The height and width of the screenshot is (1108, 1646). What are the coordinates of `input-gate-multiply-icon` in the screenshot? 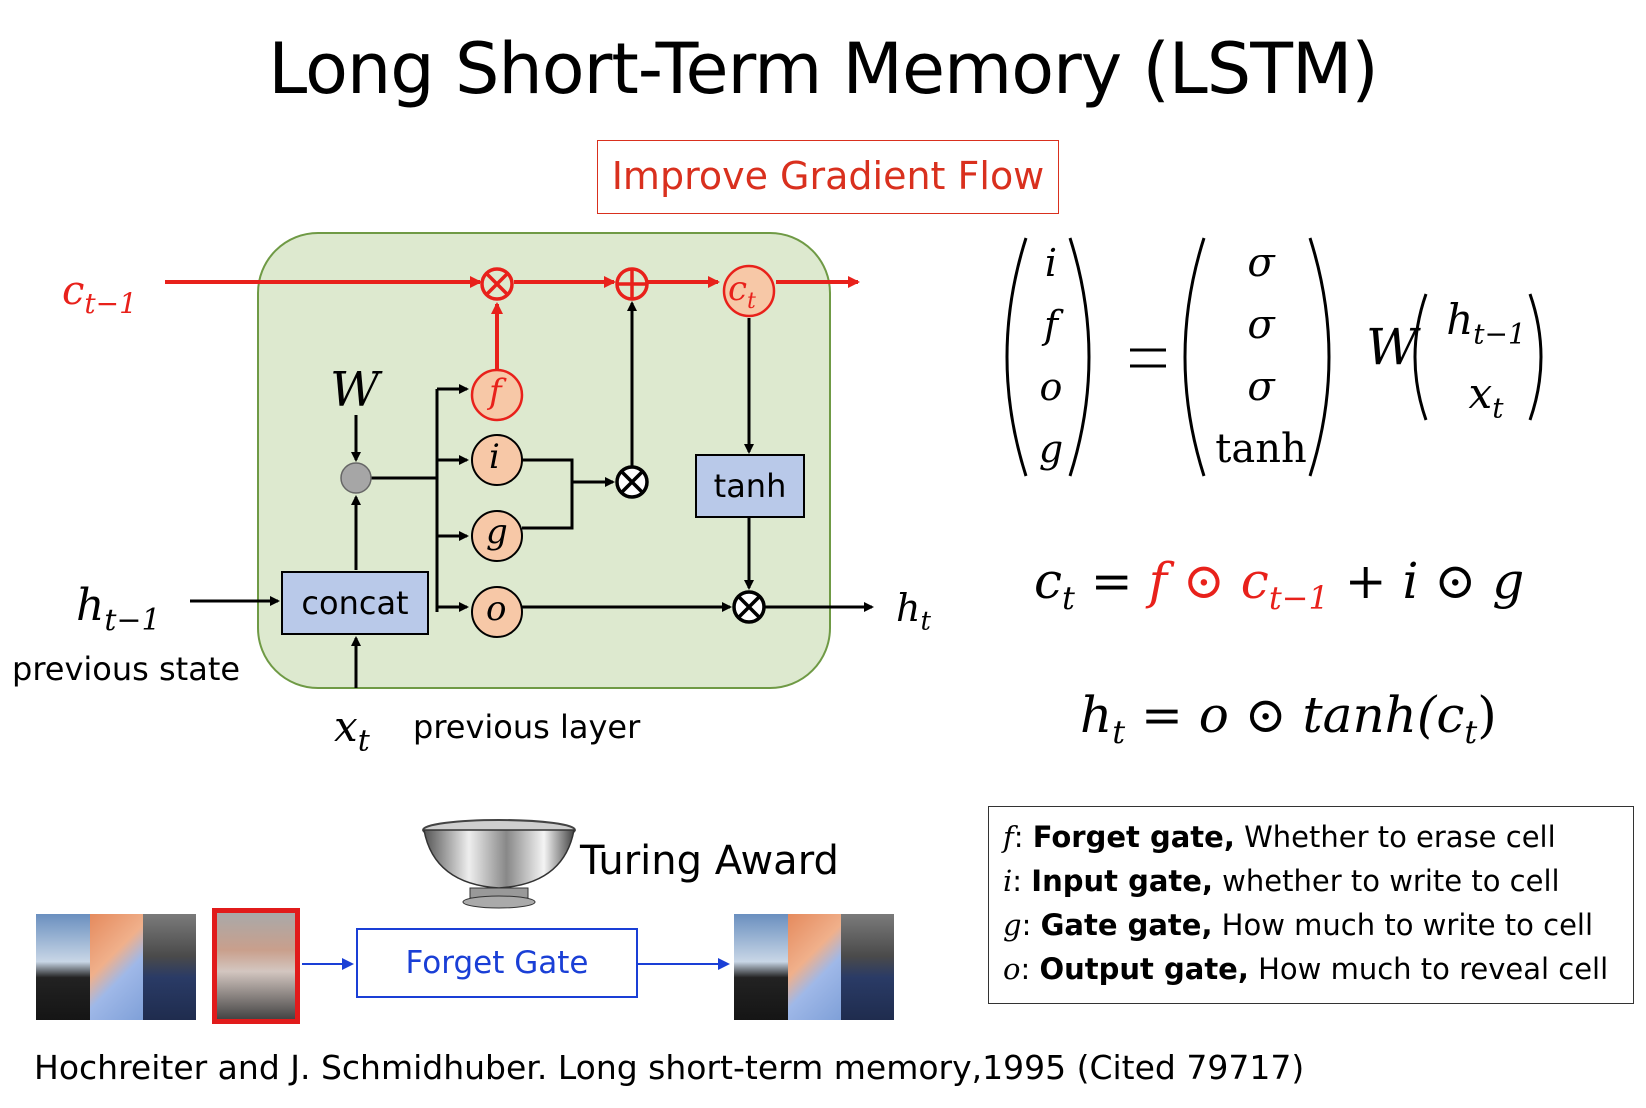 It's located at (632, 482).